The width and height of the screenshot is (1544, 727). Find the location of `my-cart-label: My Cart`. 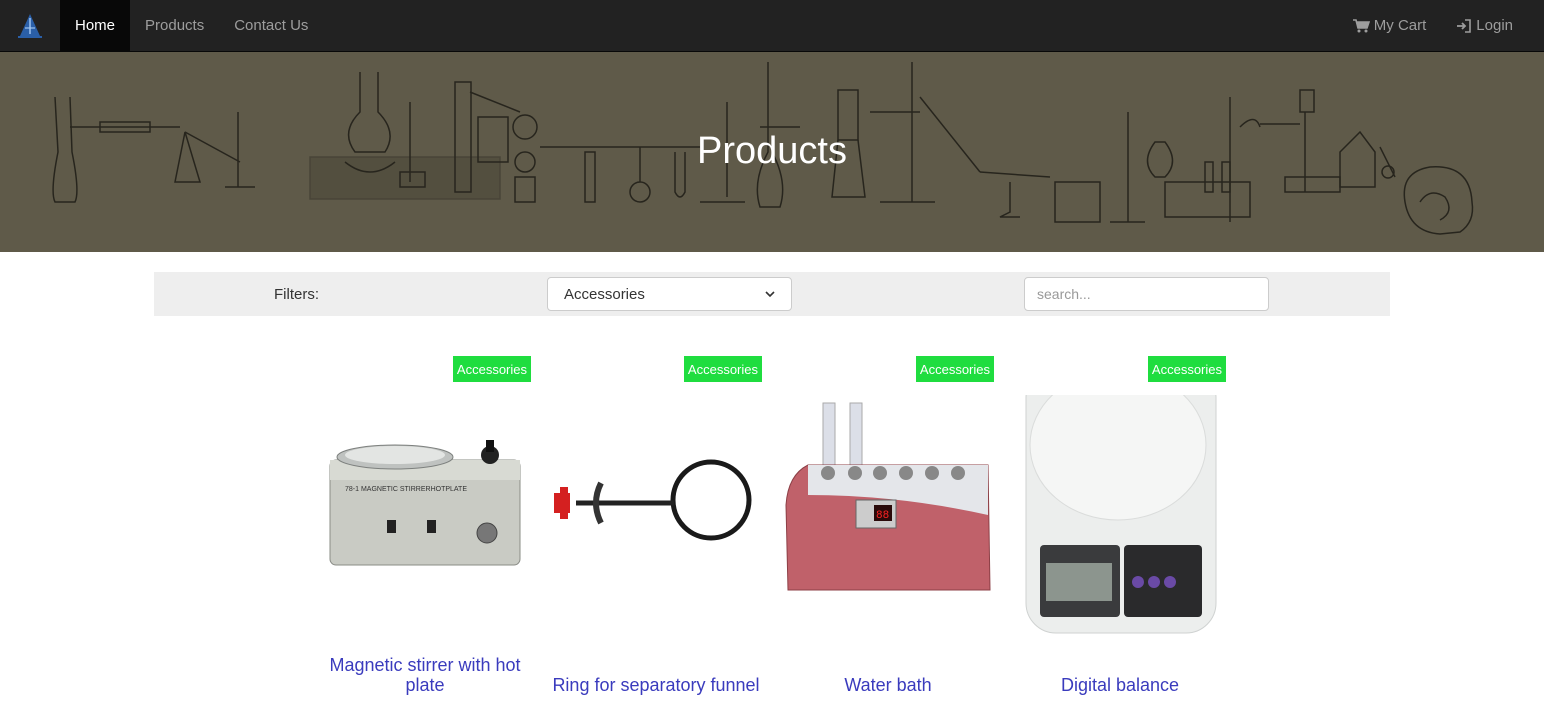

my-cart-label: My Cart is located at coordinates (1400, 25).